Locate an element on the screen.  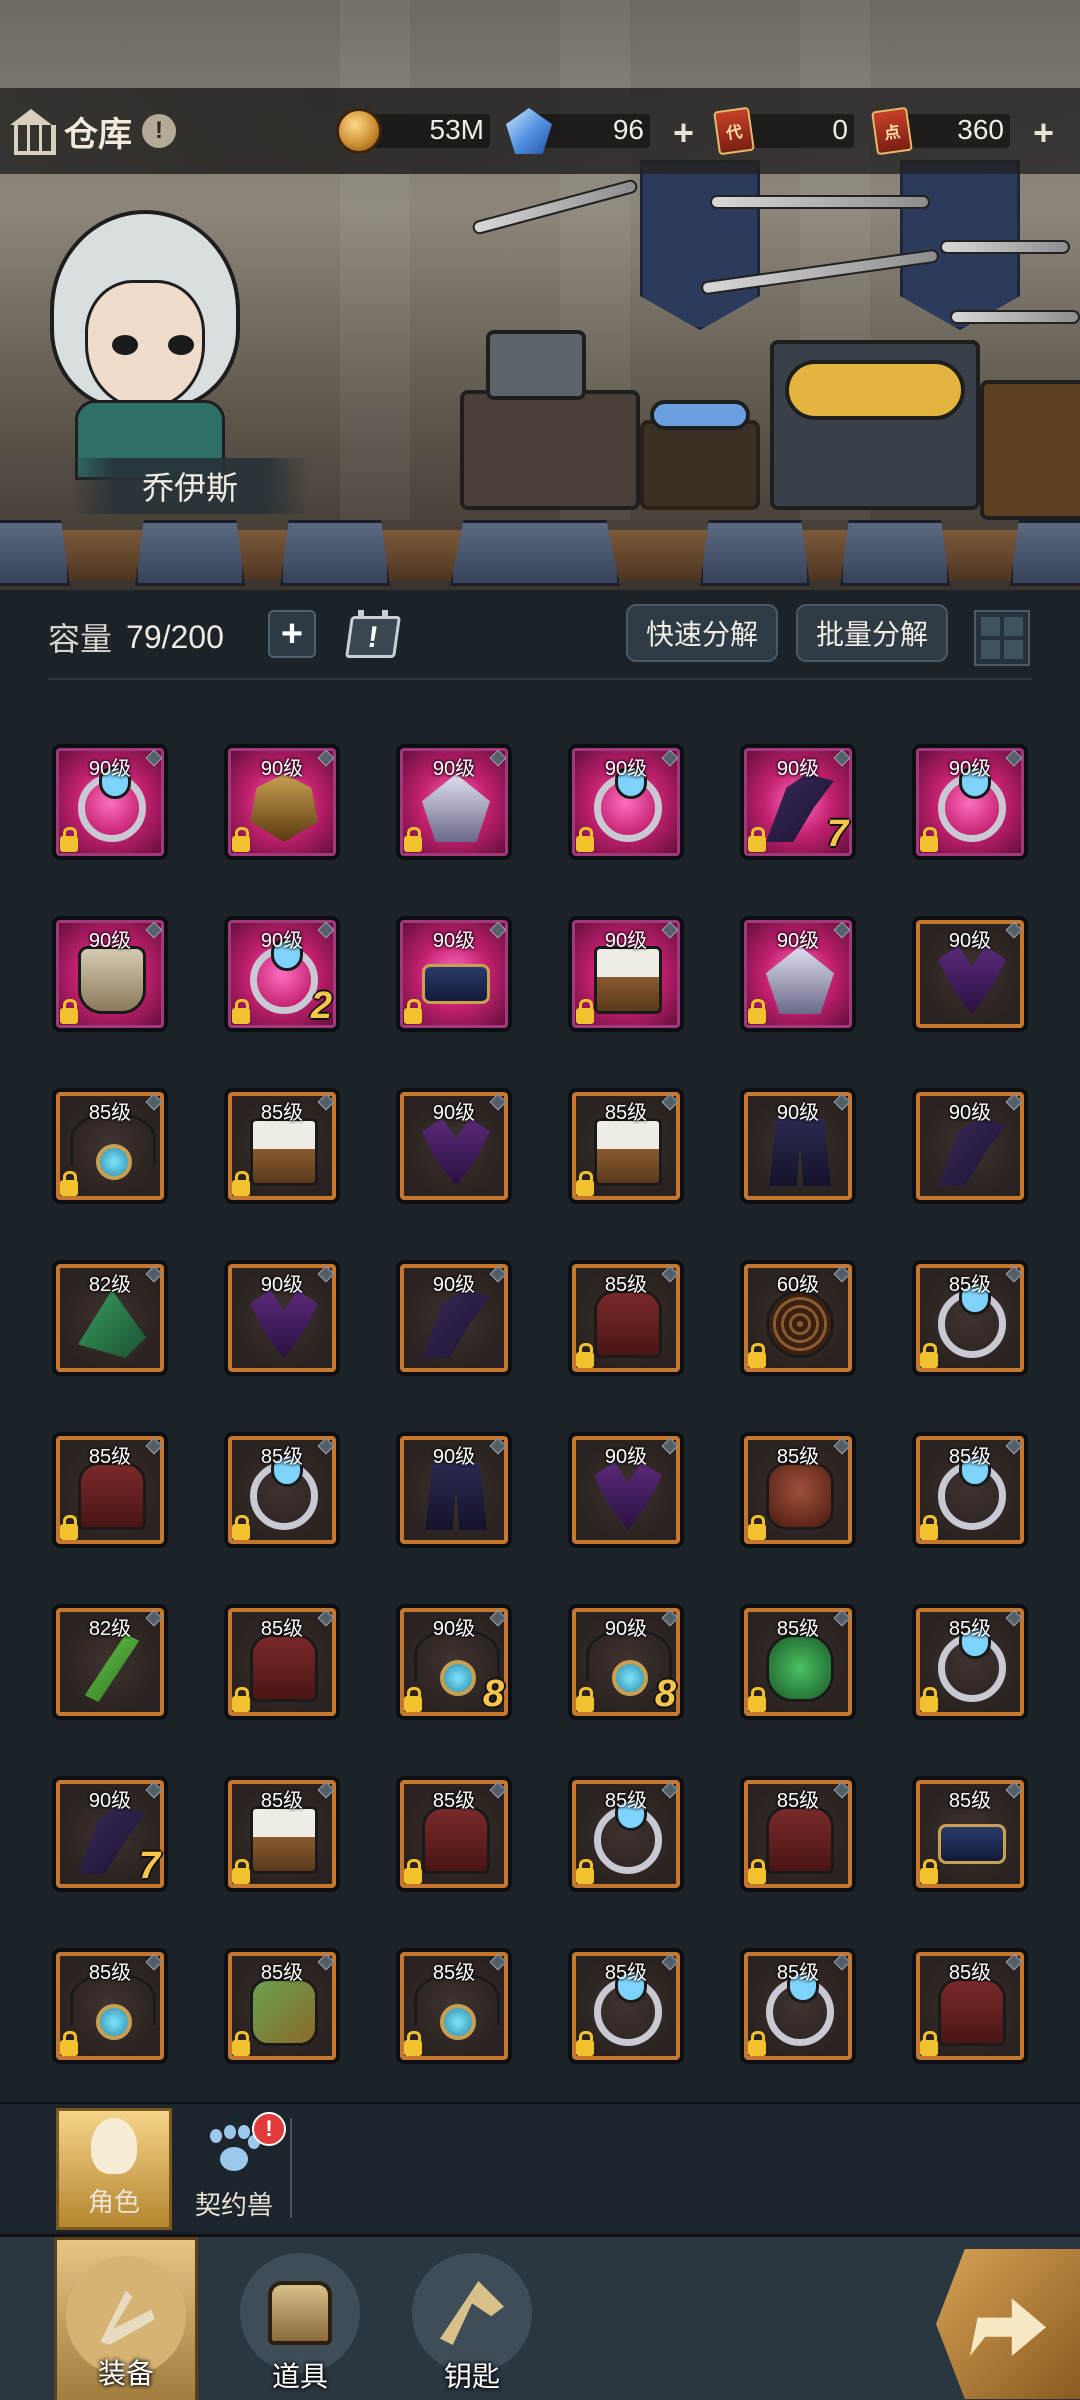
capacity-display: 容量 79/200 is located at coordinates (136, 637).